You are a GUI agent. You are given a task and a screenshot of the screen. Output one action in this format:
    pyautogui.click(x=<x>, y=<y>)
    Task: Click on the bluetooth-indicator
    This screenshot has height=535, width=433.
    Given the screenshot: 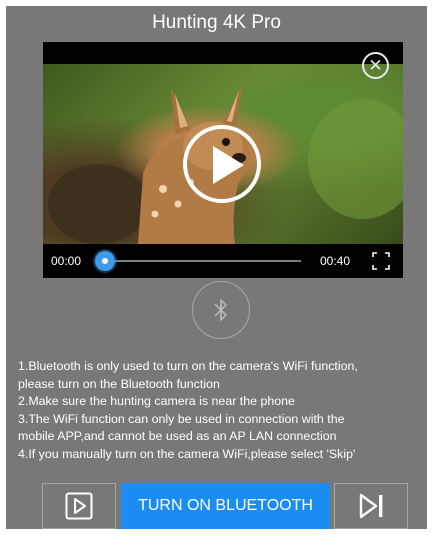 What is the action you would take?
    pyautogui.click(x=221, y=310)
    